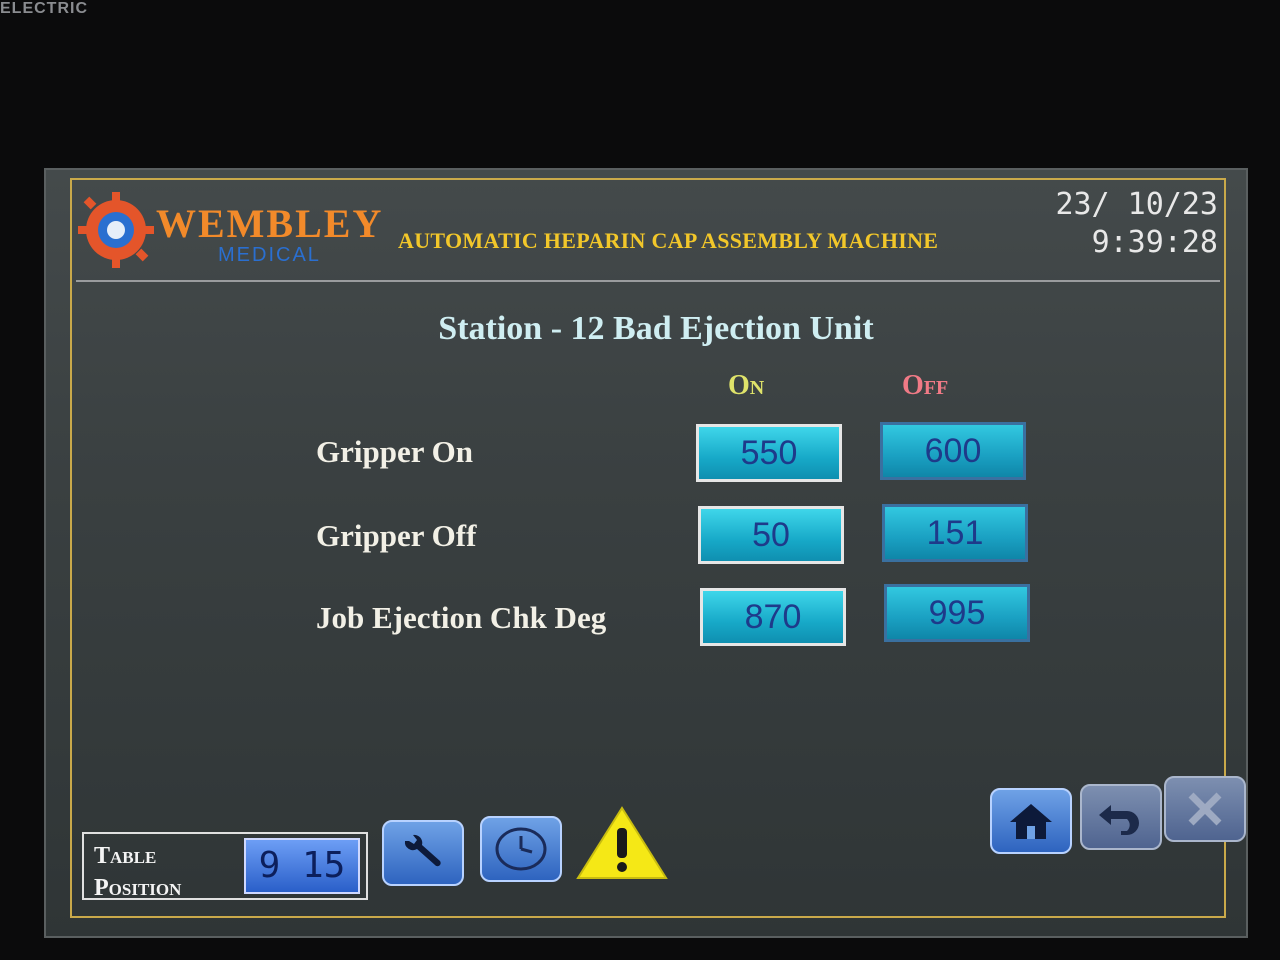 This screenshot has width=1280, height=960. What do you see at coordinates (395, 451) in the screenshot?
I see `row-label-gripper-on: Gripper On` at bounding box center [395, 451].